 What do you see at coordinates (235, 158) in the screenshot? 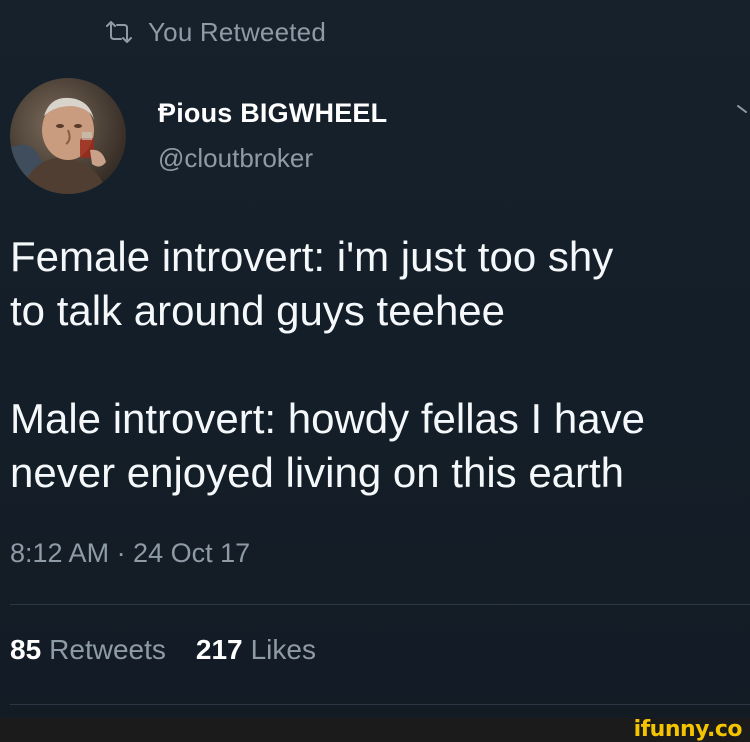
I see `user-handle: @cloutbroker` at bounding box center [235, 158].